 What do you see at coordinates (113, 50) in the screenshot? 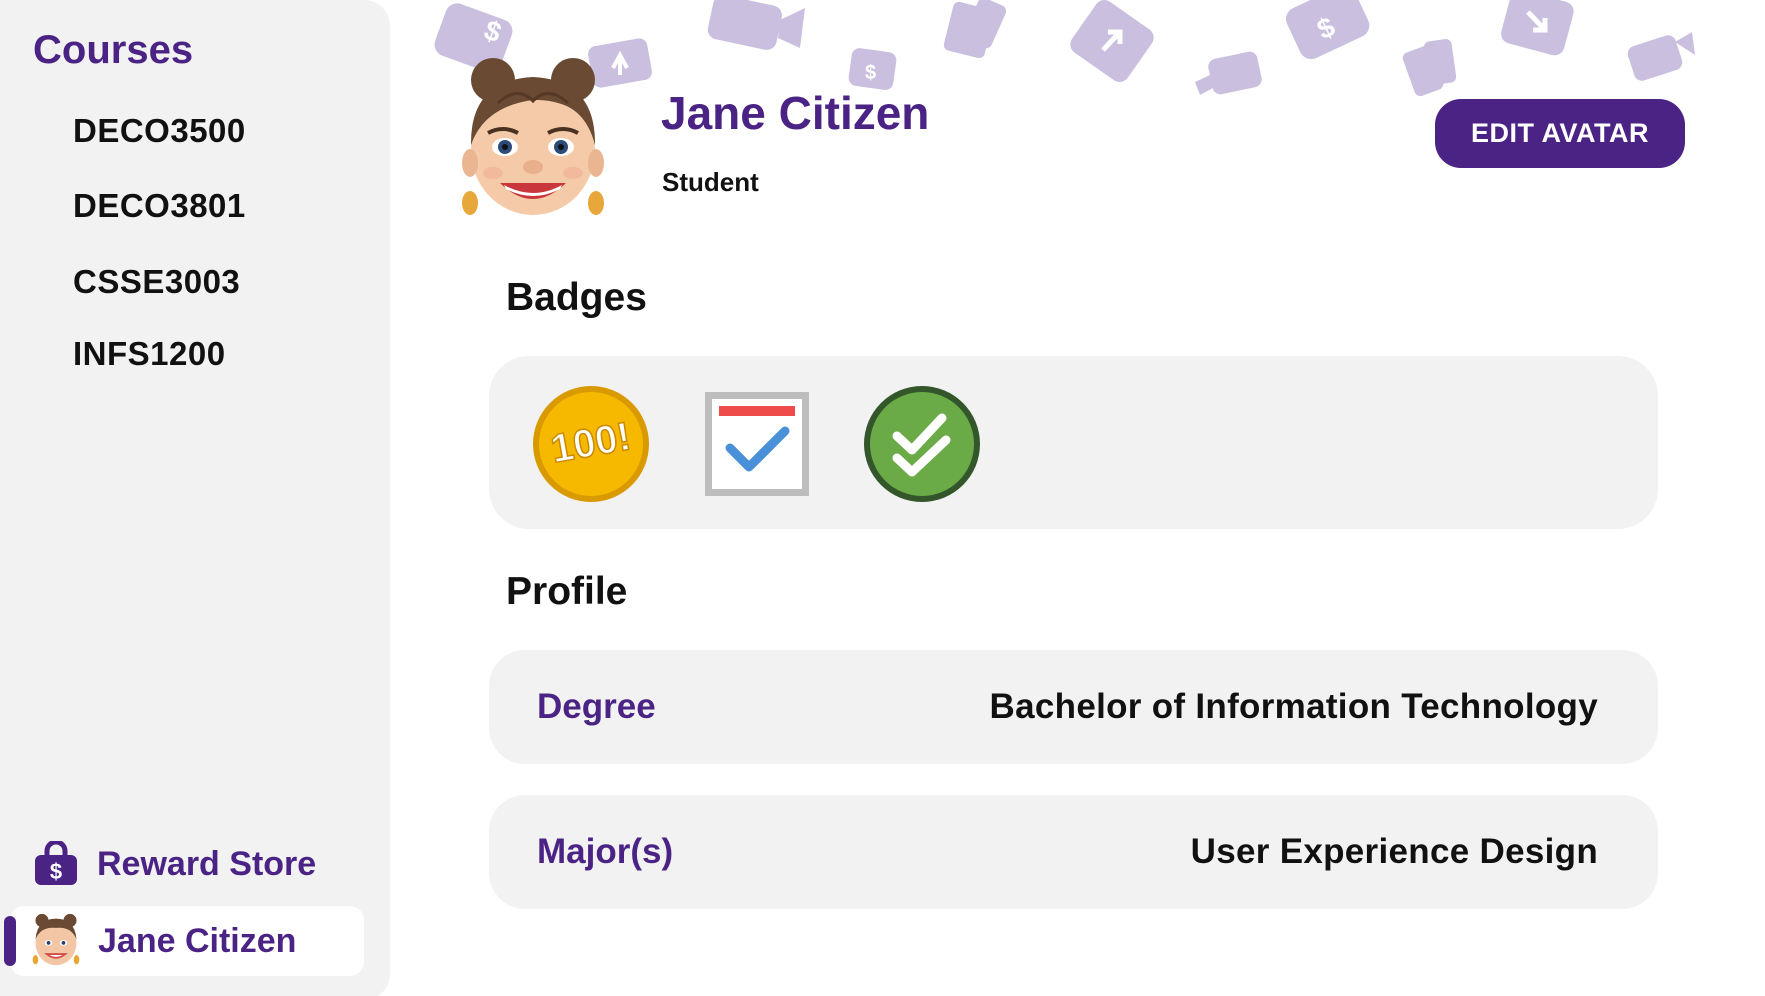
I see `courses-heading: Courses` at bounding box center [113, 50].